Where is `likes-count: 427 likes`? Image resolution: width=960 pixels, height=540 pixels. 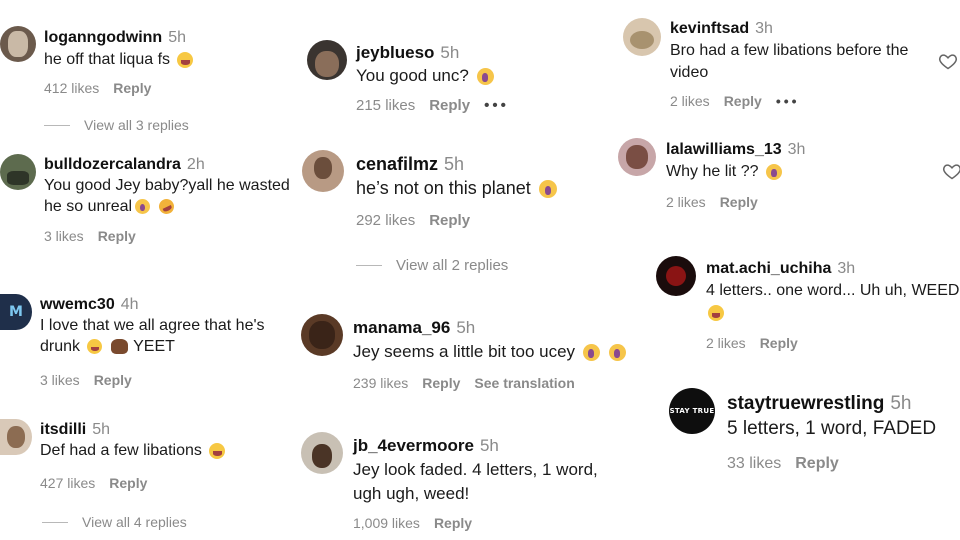 likes-count: 427 likes is located at coordinates (67, 483).